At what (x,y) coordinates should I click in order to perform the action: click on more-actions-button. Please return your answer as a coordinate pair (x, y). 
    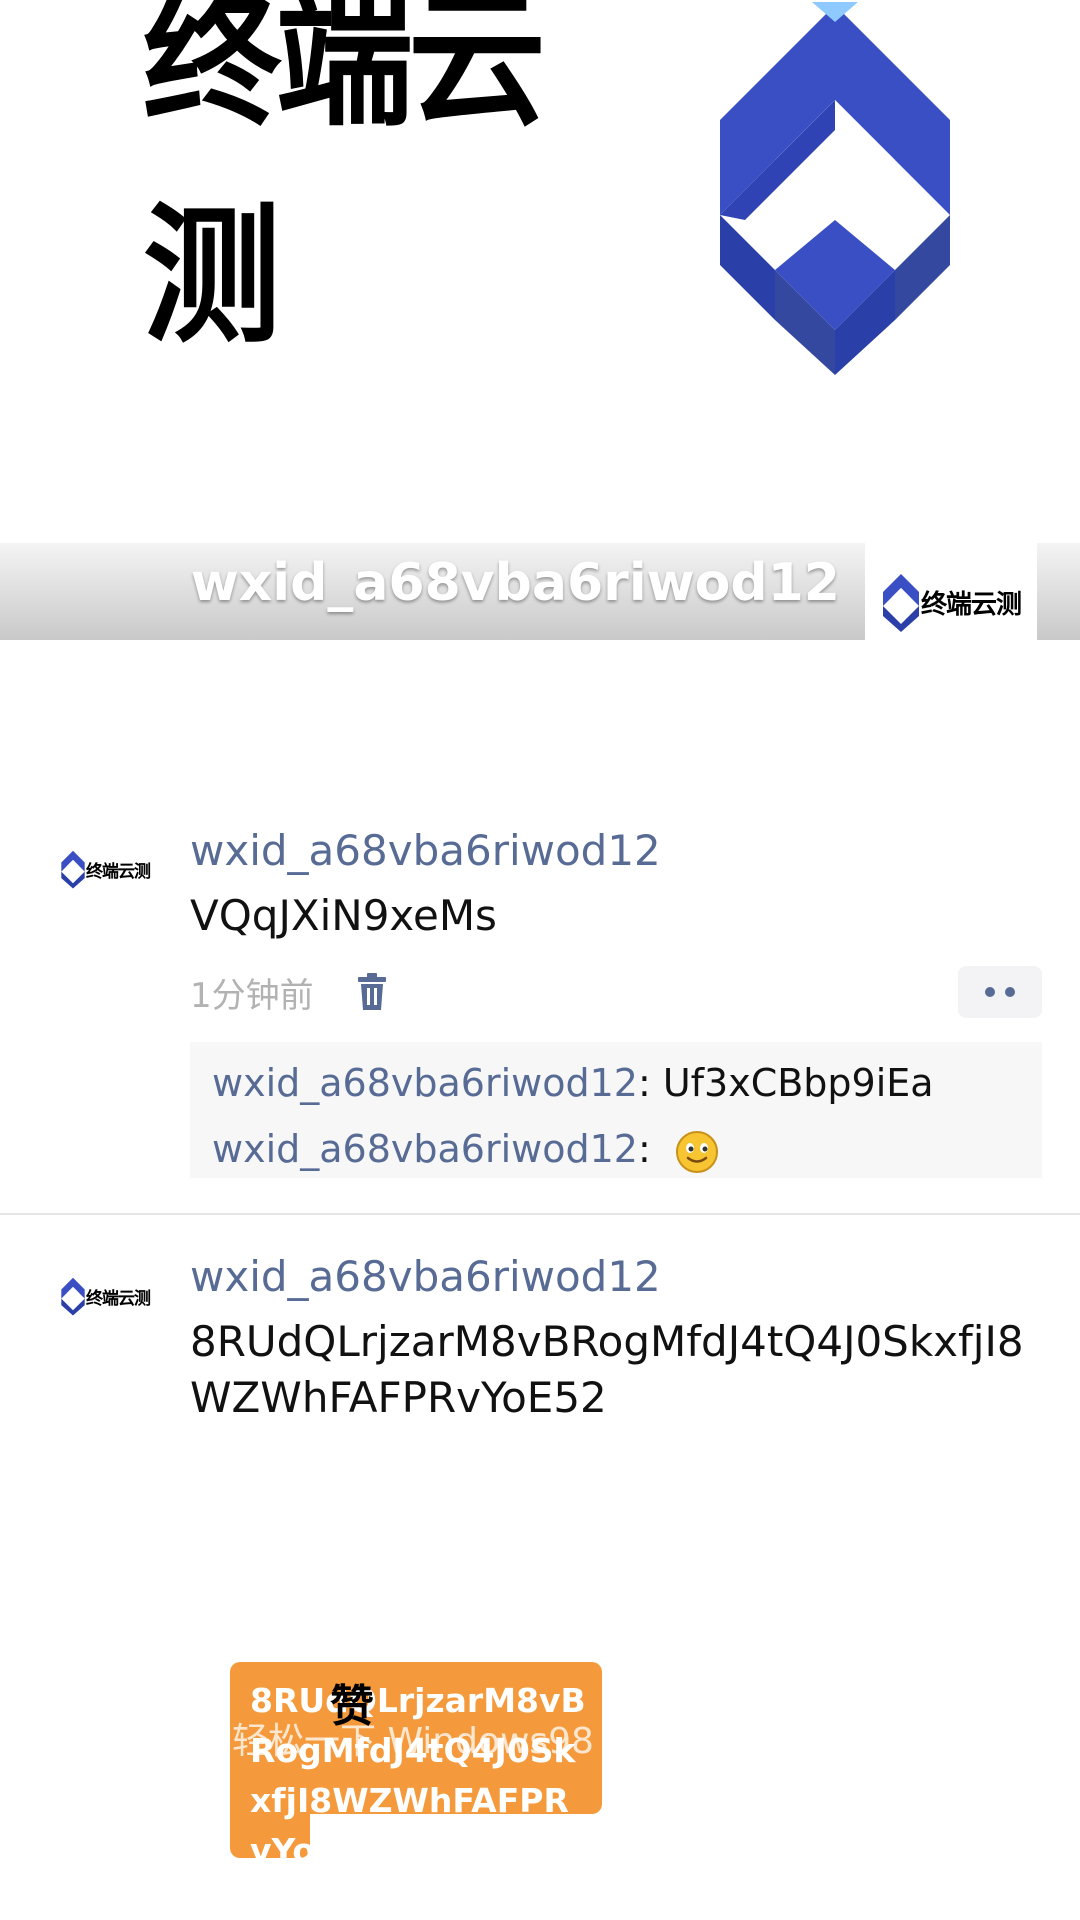
    Looking at the image, I should click on (1000, 992).